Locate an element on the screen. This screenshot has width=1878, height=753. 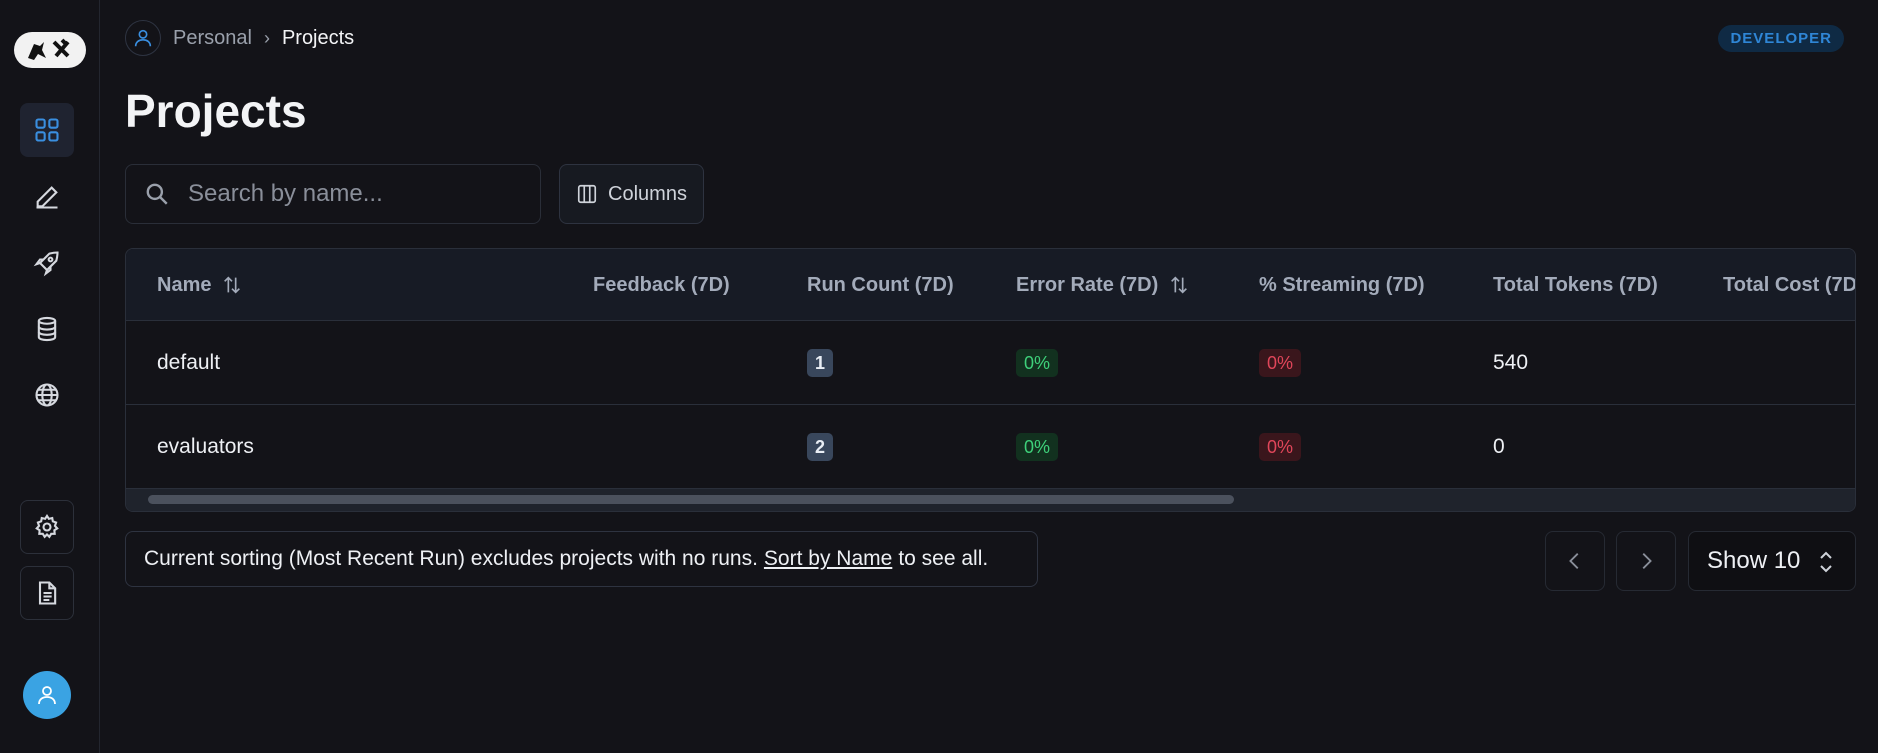
user-icon is located at coordinates (47, 695).